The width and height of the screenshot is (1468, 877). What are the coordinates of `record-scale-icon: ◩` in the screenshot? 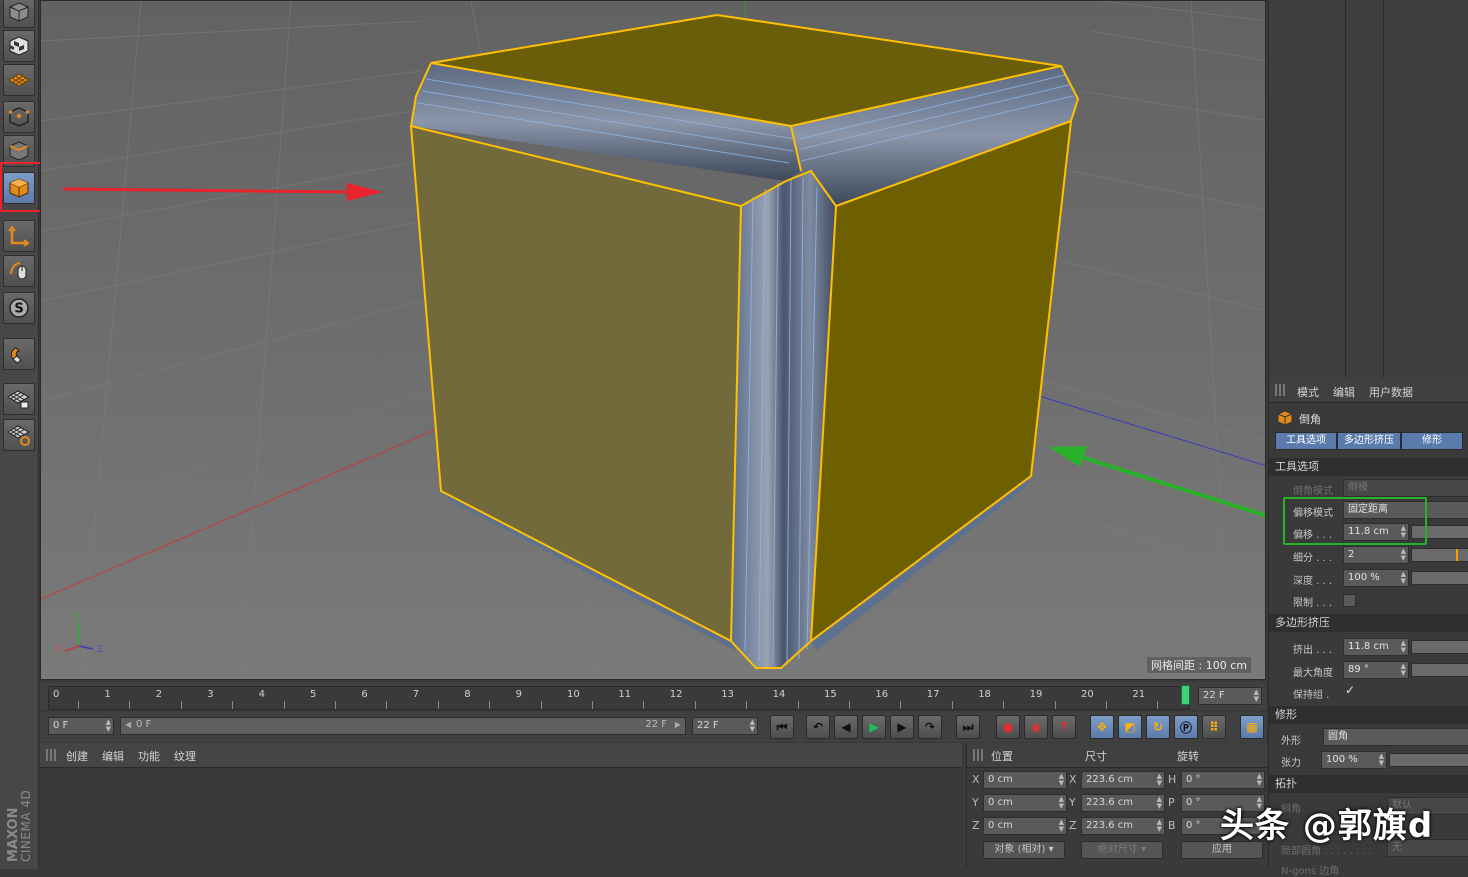 It's located at (1130, 727).